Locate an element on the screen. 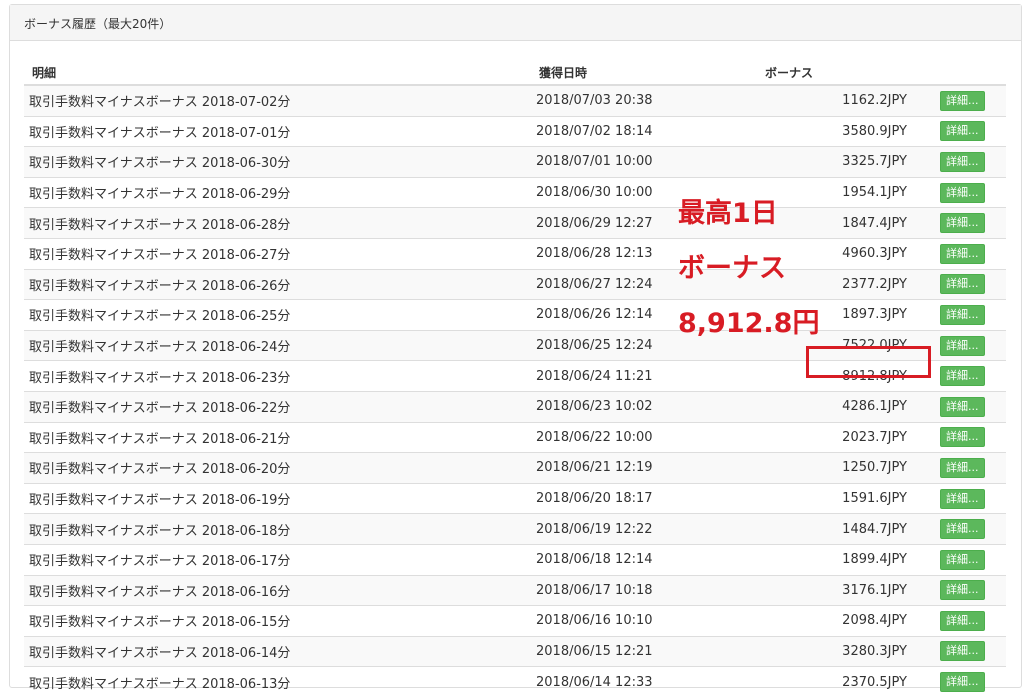 The width and height of the screenshot is (1024, 697). row-amount: 2023.7JPY is located at coordinates (836, 437).